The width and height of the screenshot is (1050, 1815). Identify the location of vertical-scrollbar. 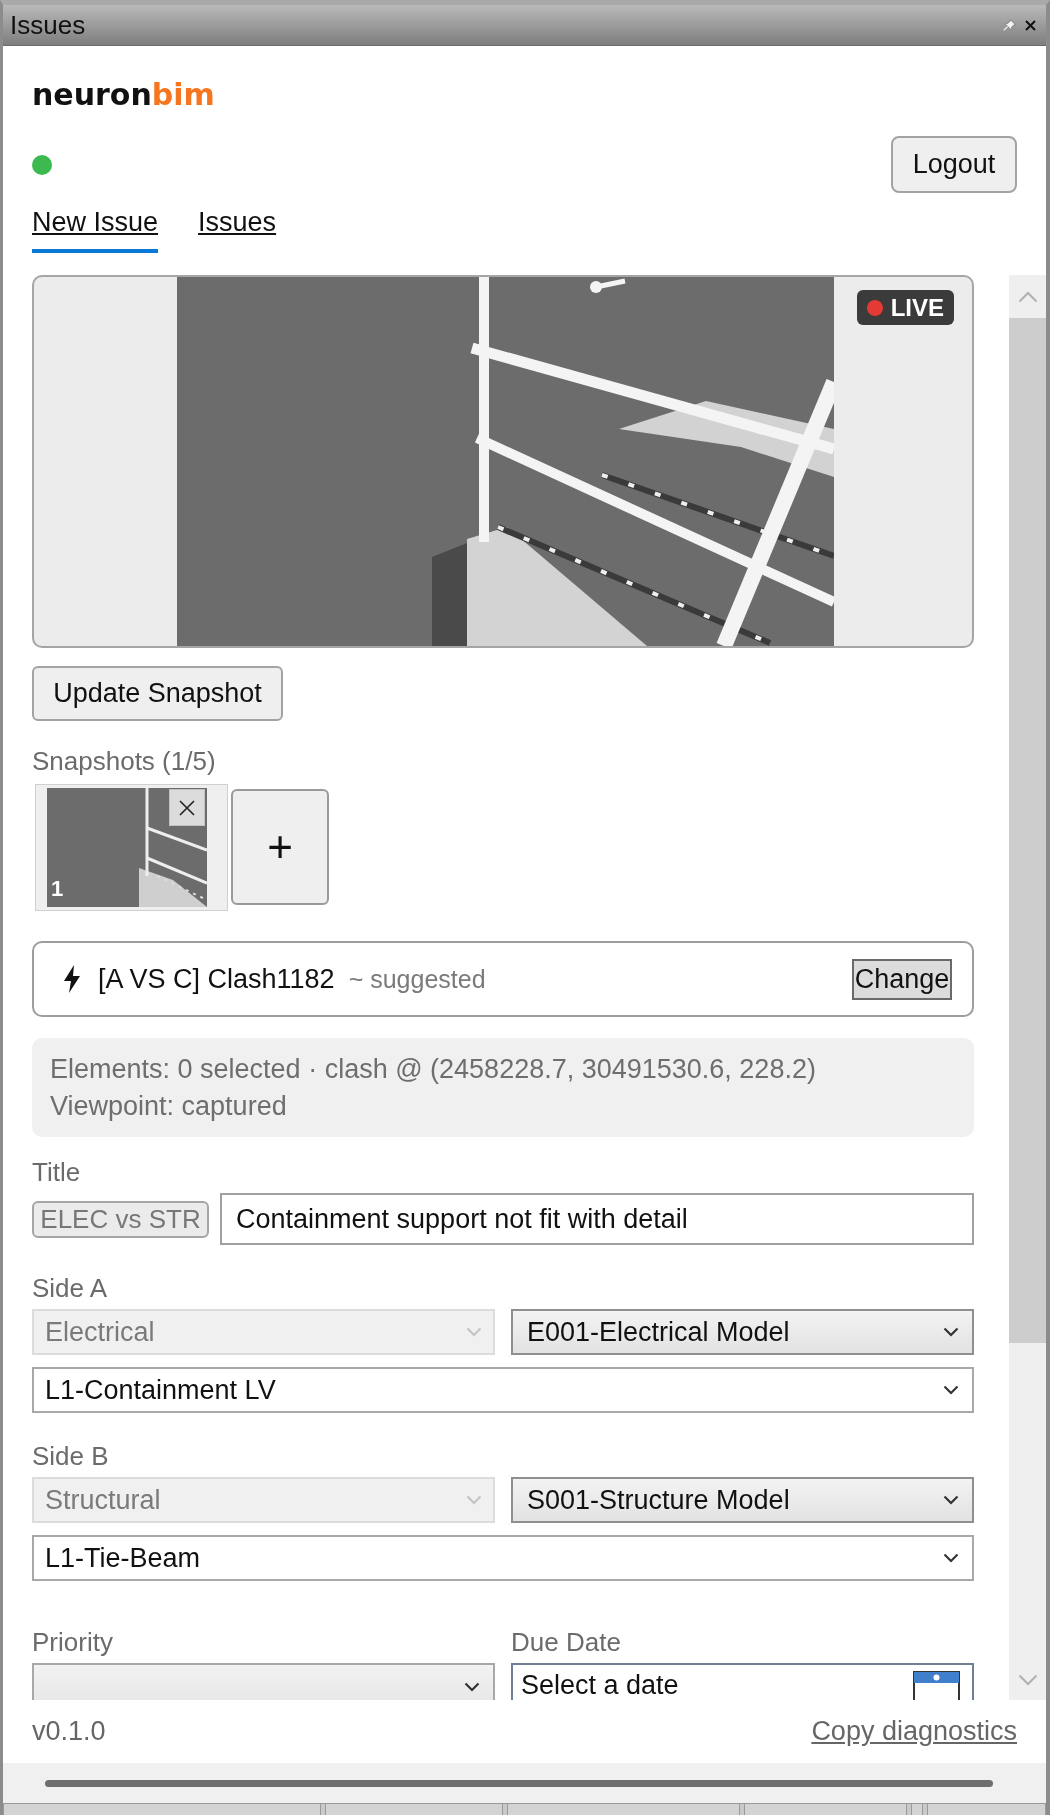
(1027, 987).